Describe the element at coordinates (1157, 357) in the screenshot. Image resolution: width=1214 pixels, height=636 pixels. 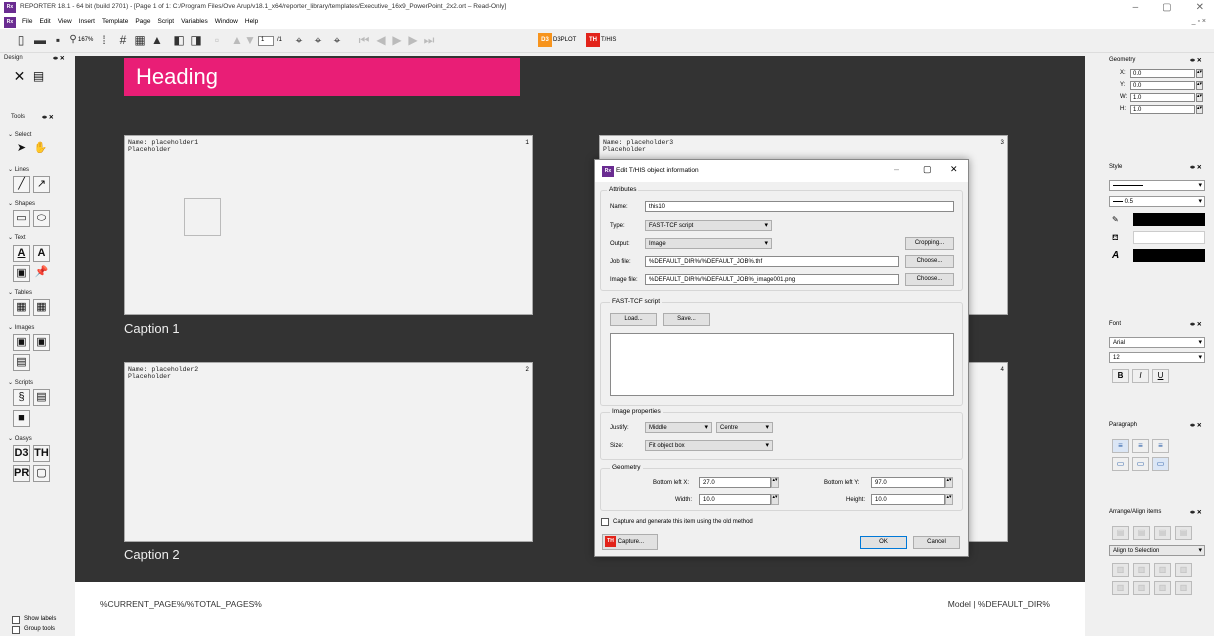
I see `font-size-dropdown: 12` at that location.